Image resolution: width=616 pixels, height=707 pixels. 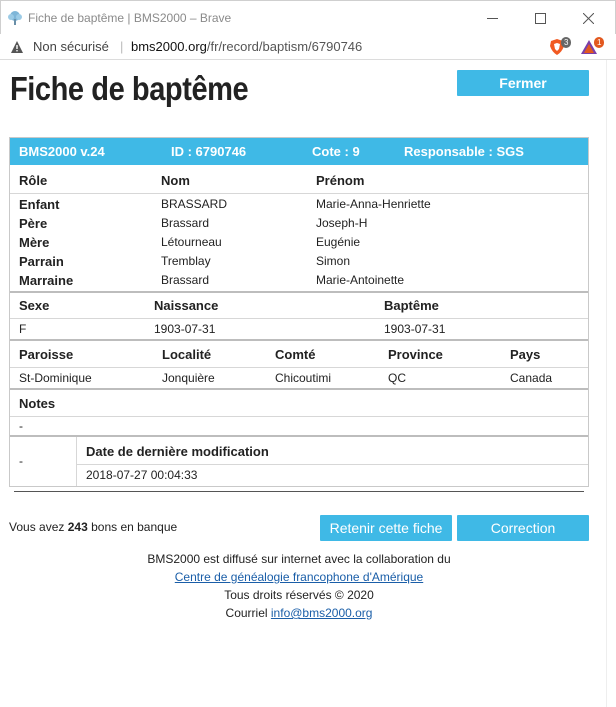 I want to click on header-province: Province, so click(x=415, y=354).